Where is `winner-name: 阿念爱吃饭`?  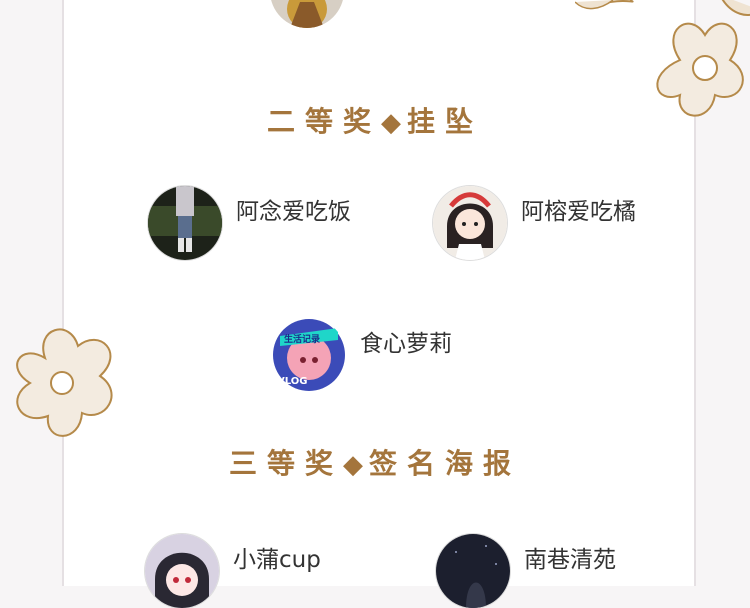 winner-name: 阿念爱吃饭 is located at coordinates (293, 212).